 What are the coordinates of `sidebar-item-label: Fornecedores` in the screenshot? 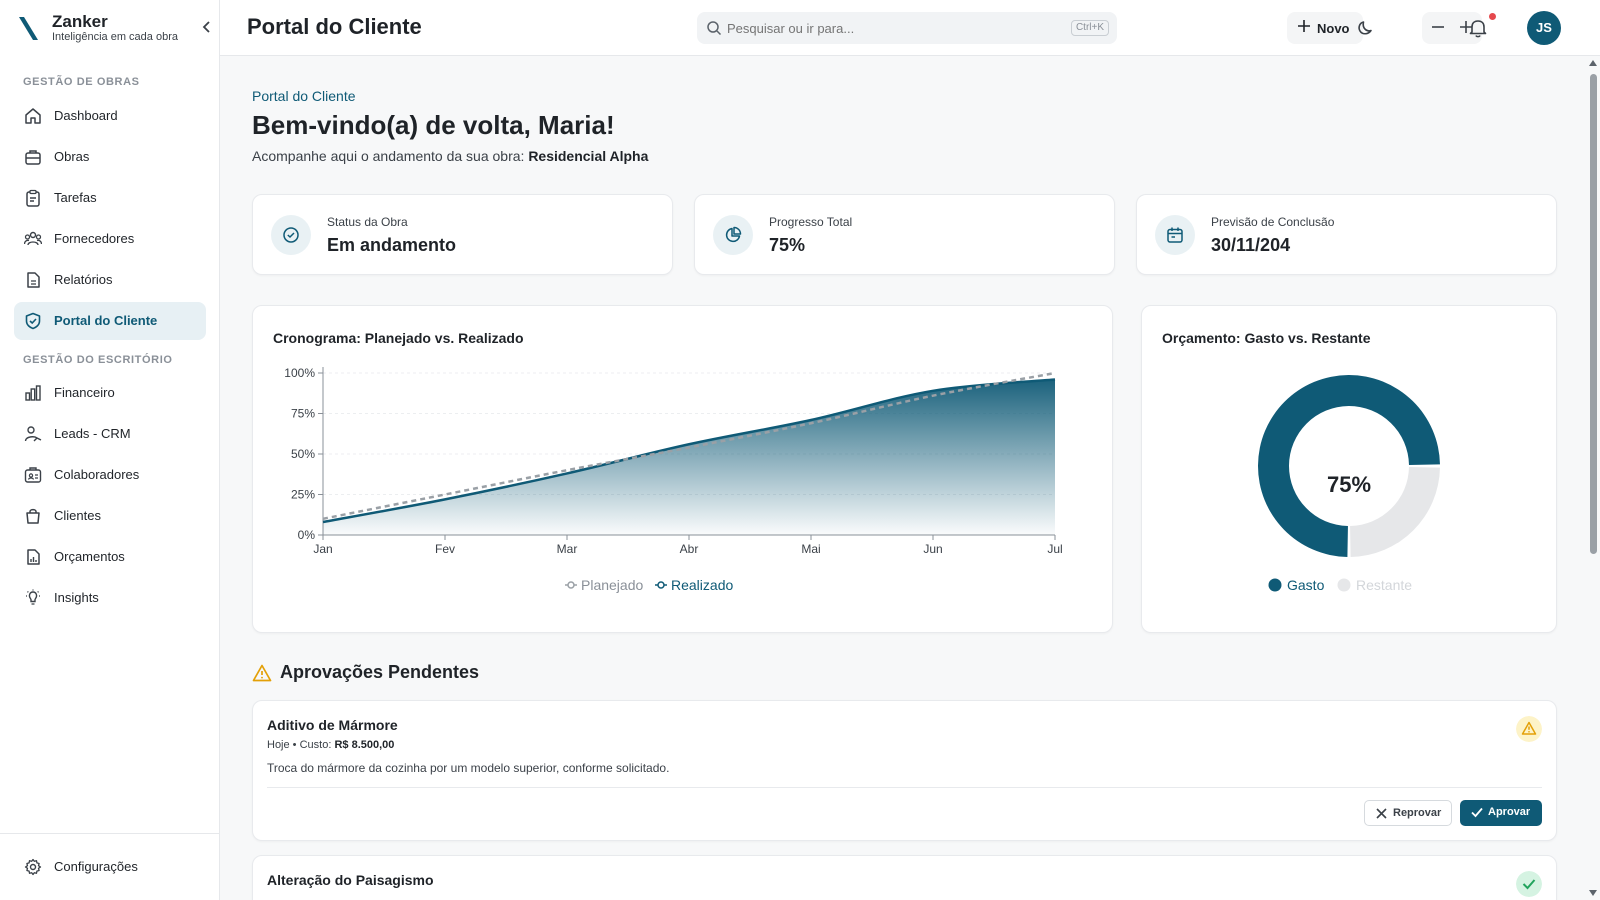 It's located at (94, 238).